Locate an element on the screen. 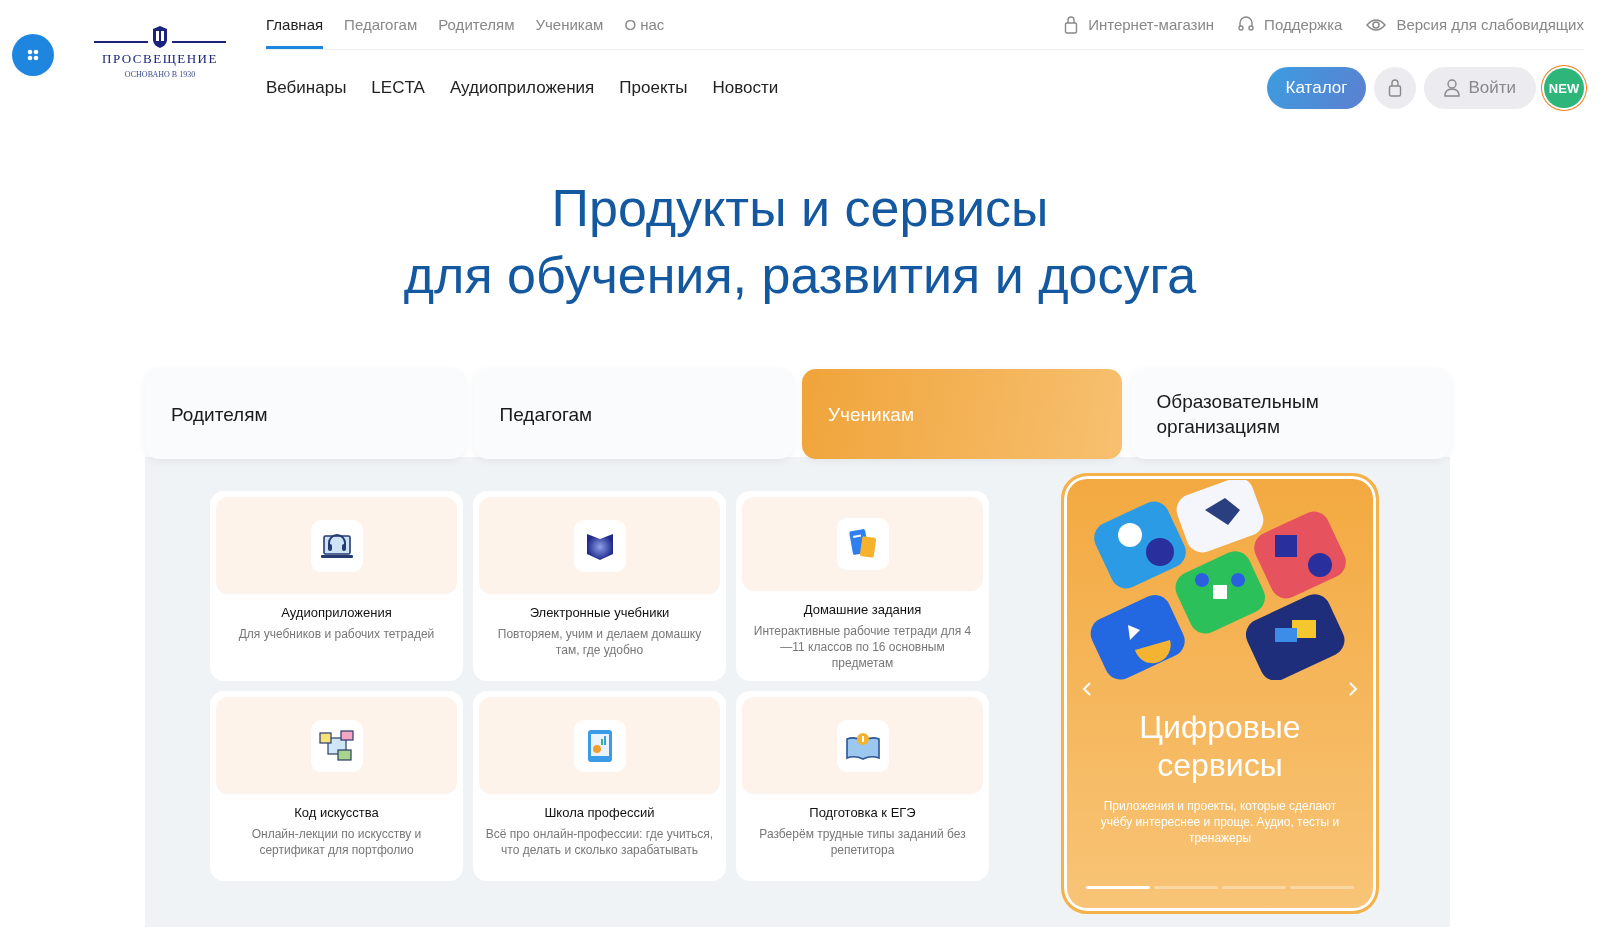 The image size is (1600, 933). eye-icon is located at coordinates (1376, 24).